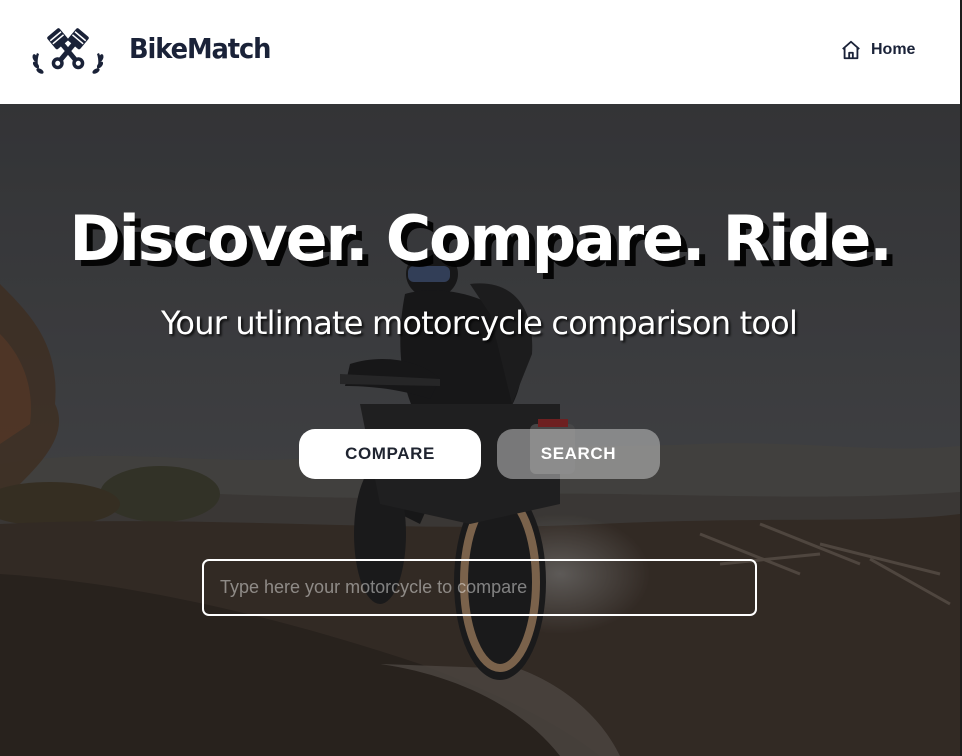  What do you see at coordinates (479, 587) in the screenshot?
I see `motorcycle-search-input` at bounding box center [479, 587].